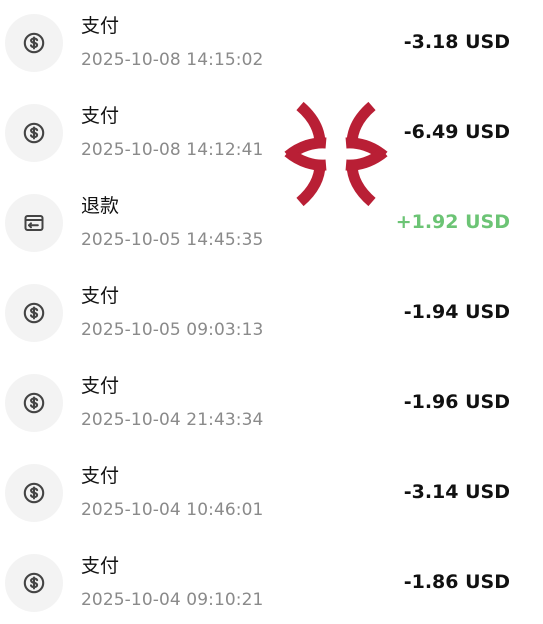 Image resolution: width=543 pixels, height=624 pixels. Describe the element at coordinates (172, 330) in the screenshot. I see `transaction-time: 2025-10-05 09:03:13` at that location.